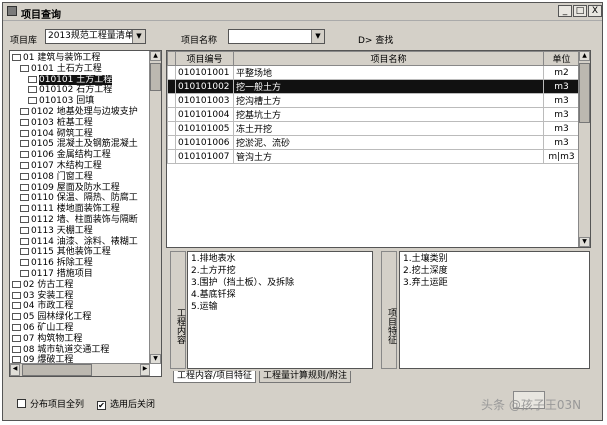 The height and width of the screenshot is (425, 607). What do you see at coordinates (171, 128) in the screenshot?
I see `cell-mark` at bounding box center [171, 128].